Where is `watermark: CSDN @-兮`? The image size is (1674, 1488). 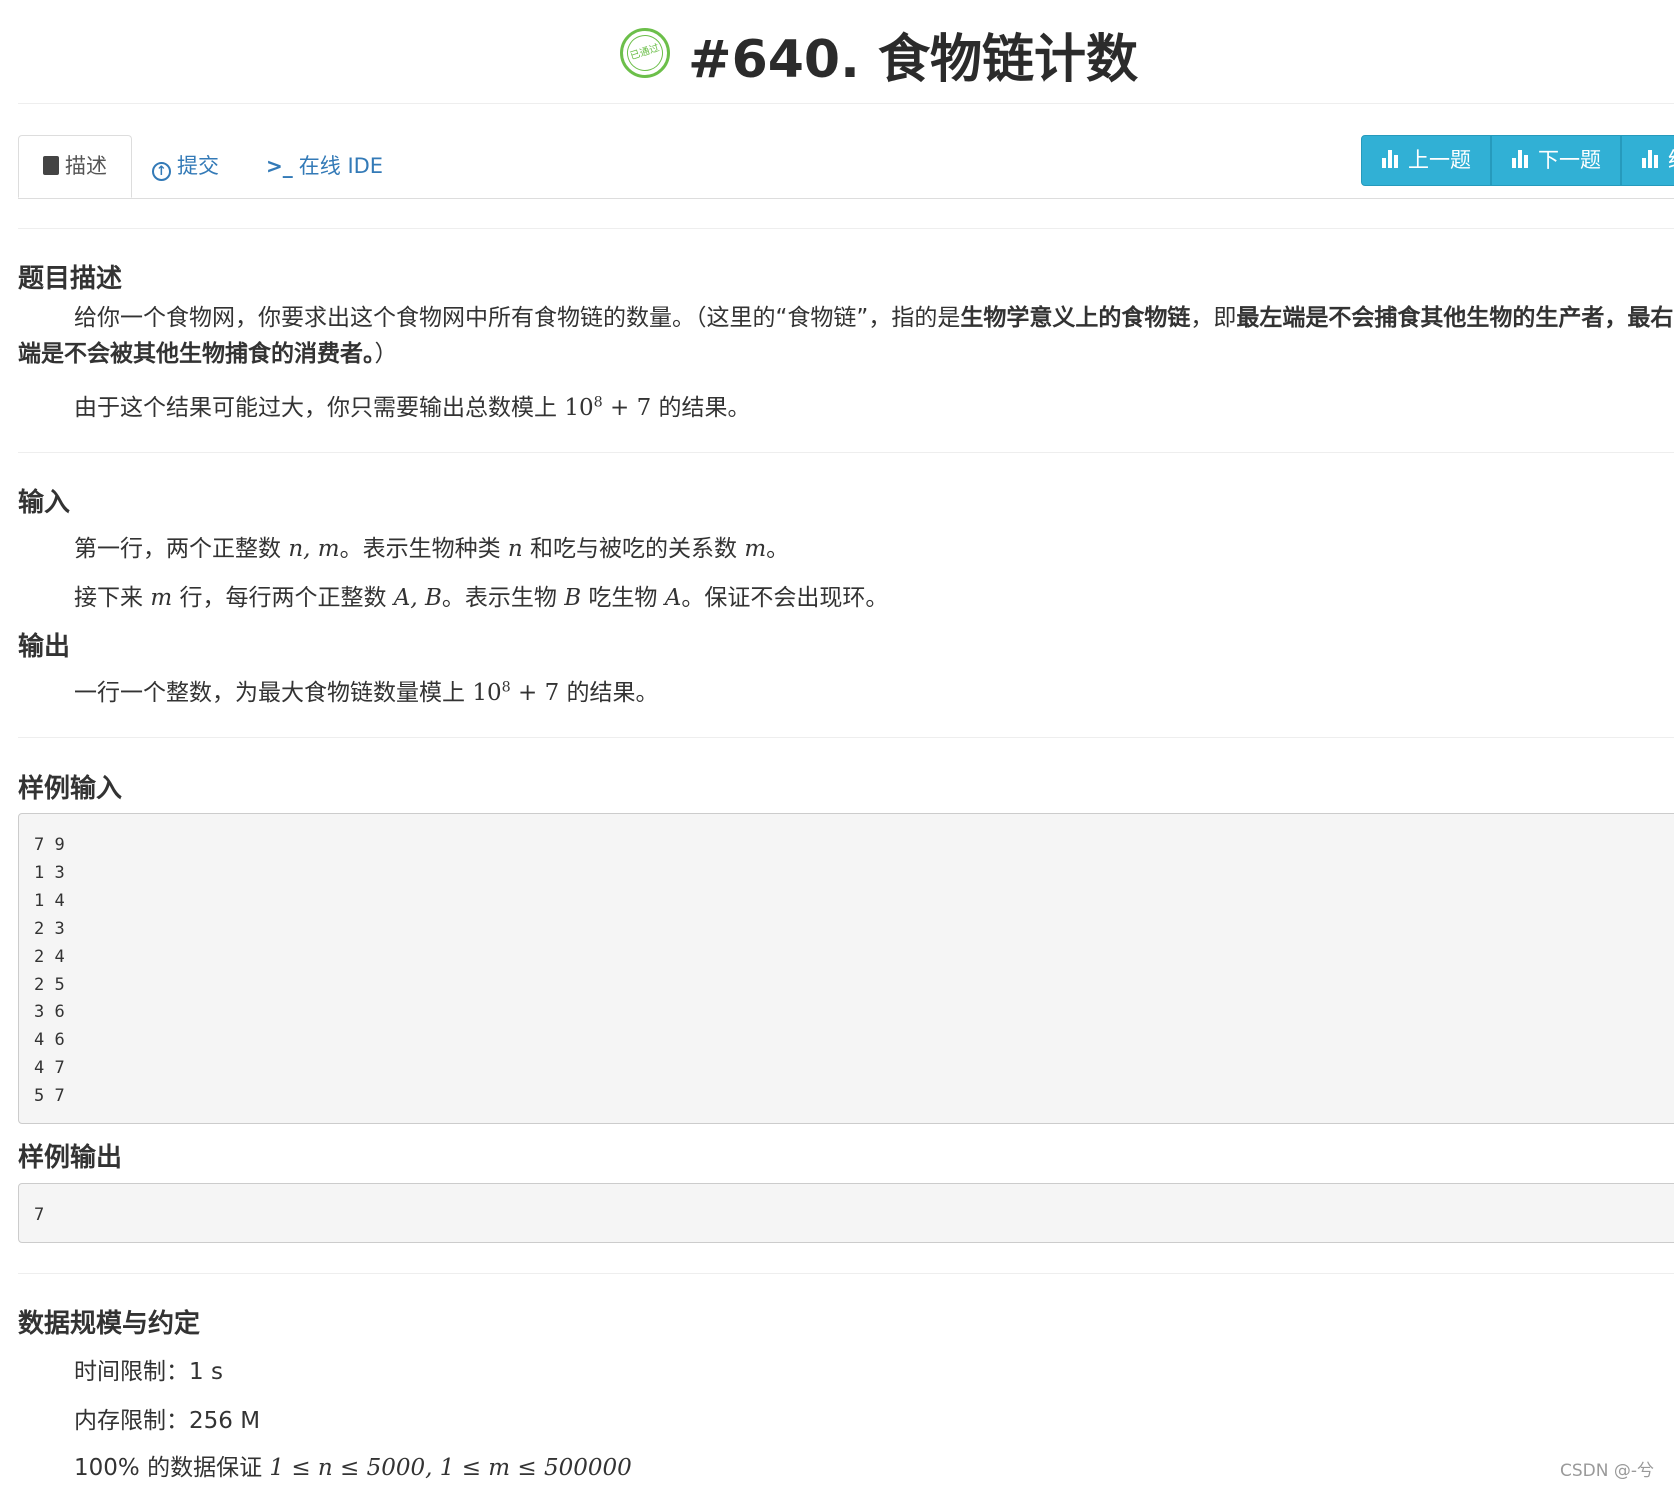 watermark: CSDN @-兮 is located at coordinates (1607, 1471).